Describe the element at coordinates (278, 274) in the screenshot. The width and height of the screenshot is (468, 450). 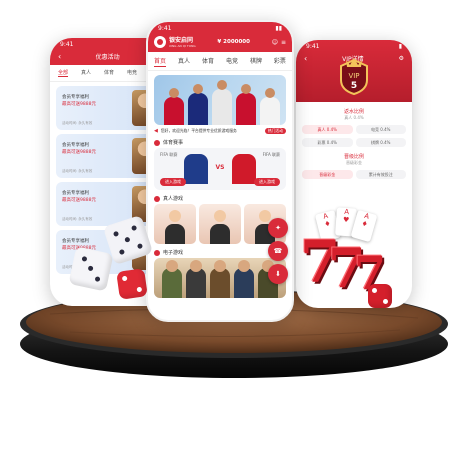
I see `app-download-icon: ⬇` at that location.